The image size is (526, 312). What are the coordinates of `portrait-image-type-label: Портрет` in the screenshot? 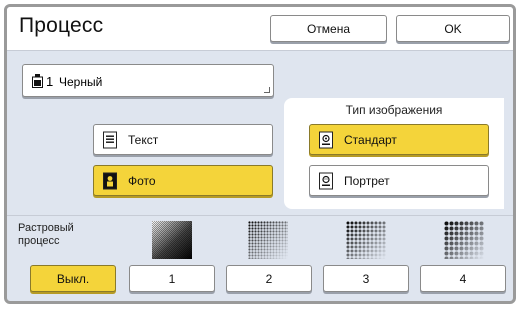 It's located at (367, 180).